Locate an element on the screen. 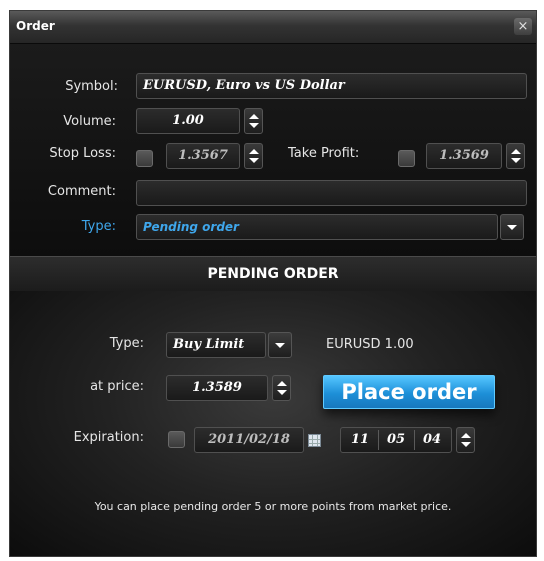 The image size is (544, 561). time-hour: 11 is located at coordinates (360, 440).